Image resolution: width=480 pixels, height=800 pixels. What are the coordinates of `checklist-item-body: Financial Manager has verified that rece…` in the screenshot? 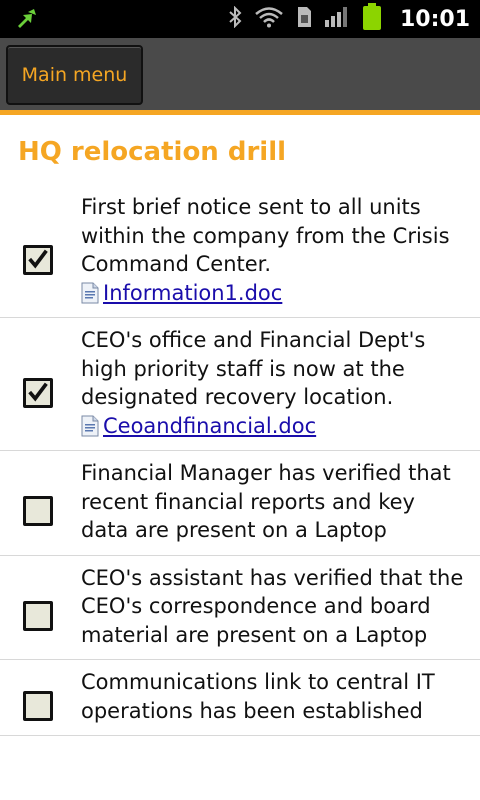 It's located at (273, 503).